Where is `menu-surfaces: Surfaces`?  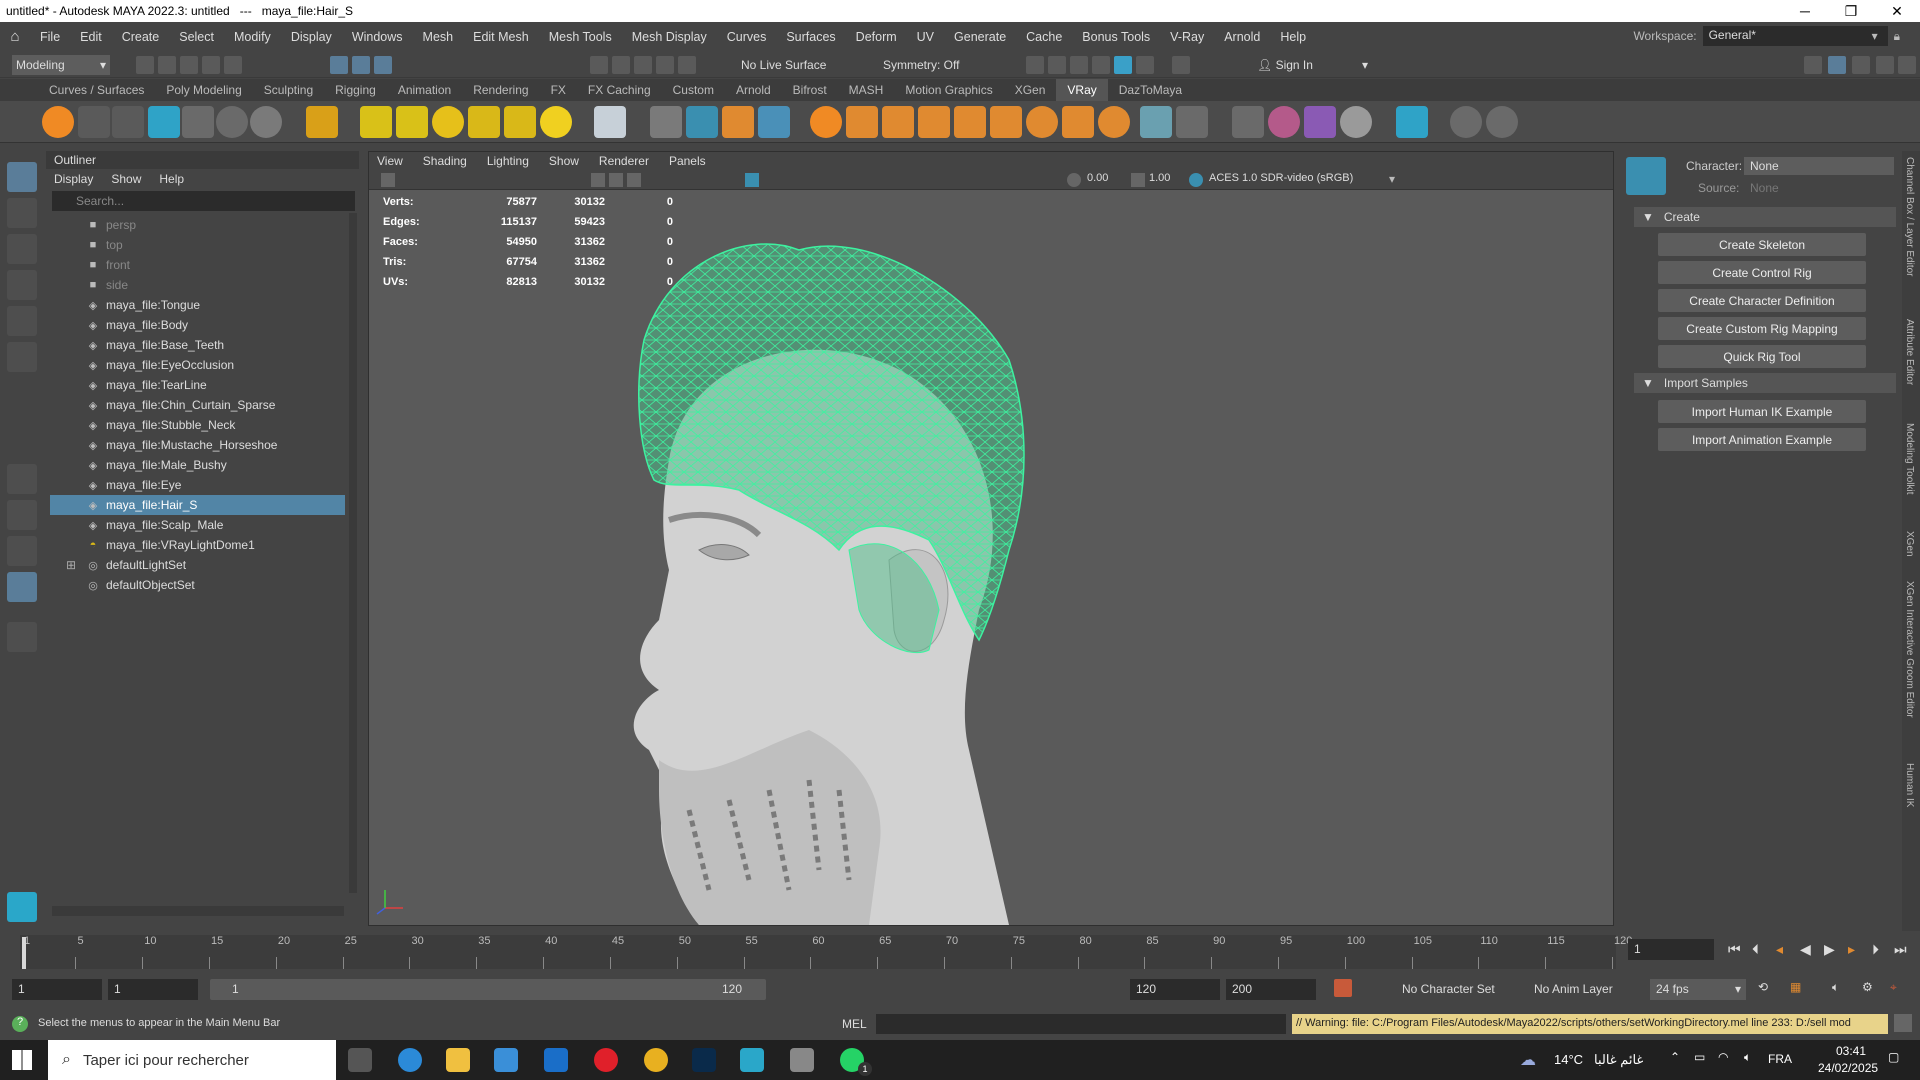
menu-surfaces: Surfaces is located at coordinates (810, 37).